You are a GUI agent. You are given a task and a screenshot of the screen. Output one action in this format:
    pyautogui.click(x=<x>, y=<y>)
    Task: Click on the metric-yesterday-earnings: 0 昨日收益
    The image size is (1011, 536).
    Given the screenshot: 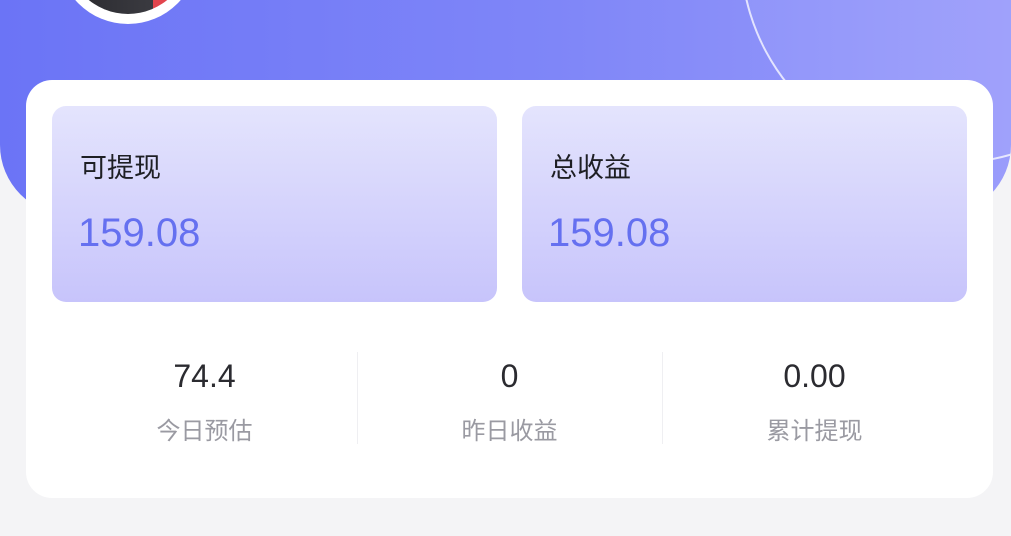 What is the action you would take?
    pyautogui.click(x=509, y=400)
    